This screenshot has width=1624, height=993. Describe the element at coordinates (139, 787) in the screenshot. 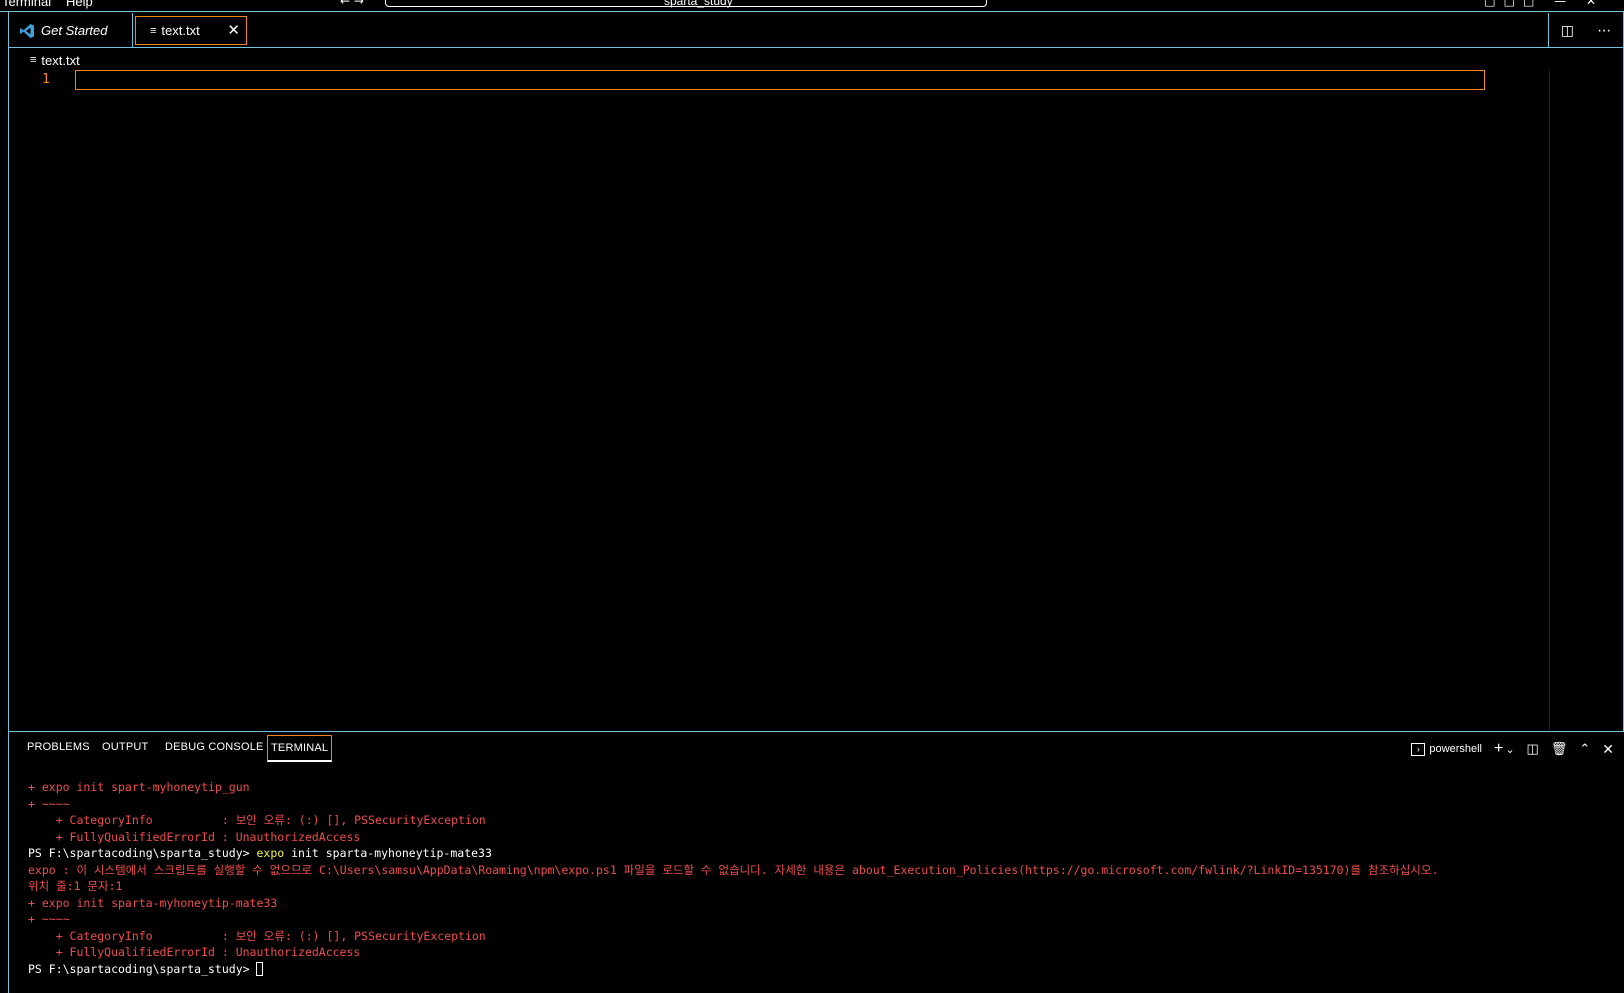

I see `terminal-line: + expo init spart-myhoneytip_gun` at that location.